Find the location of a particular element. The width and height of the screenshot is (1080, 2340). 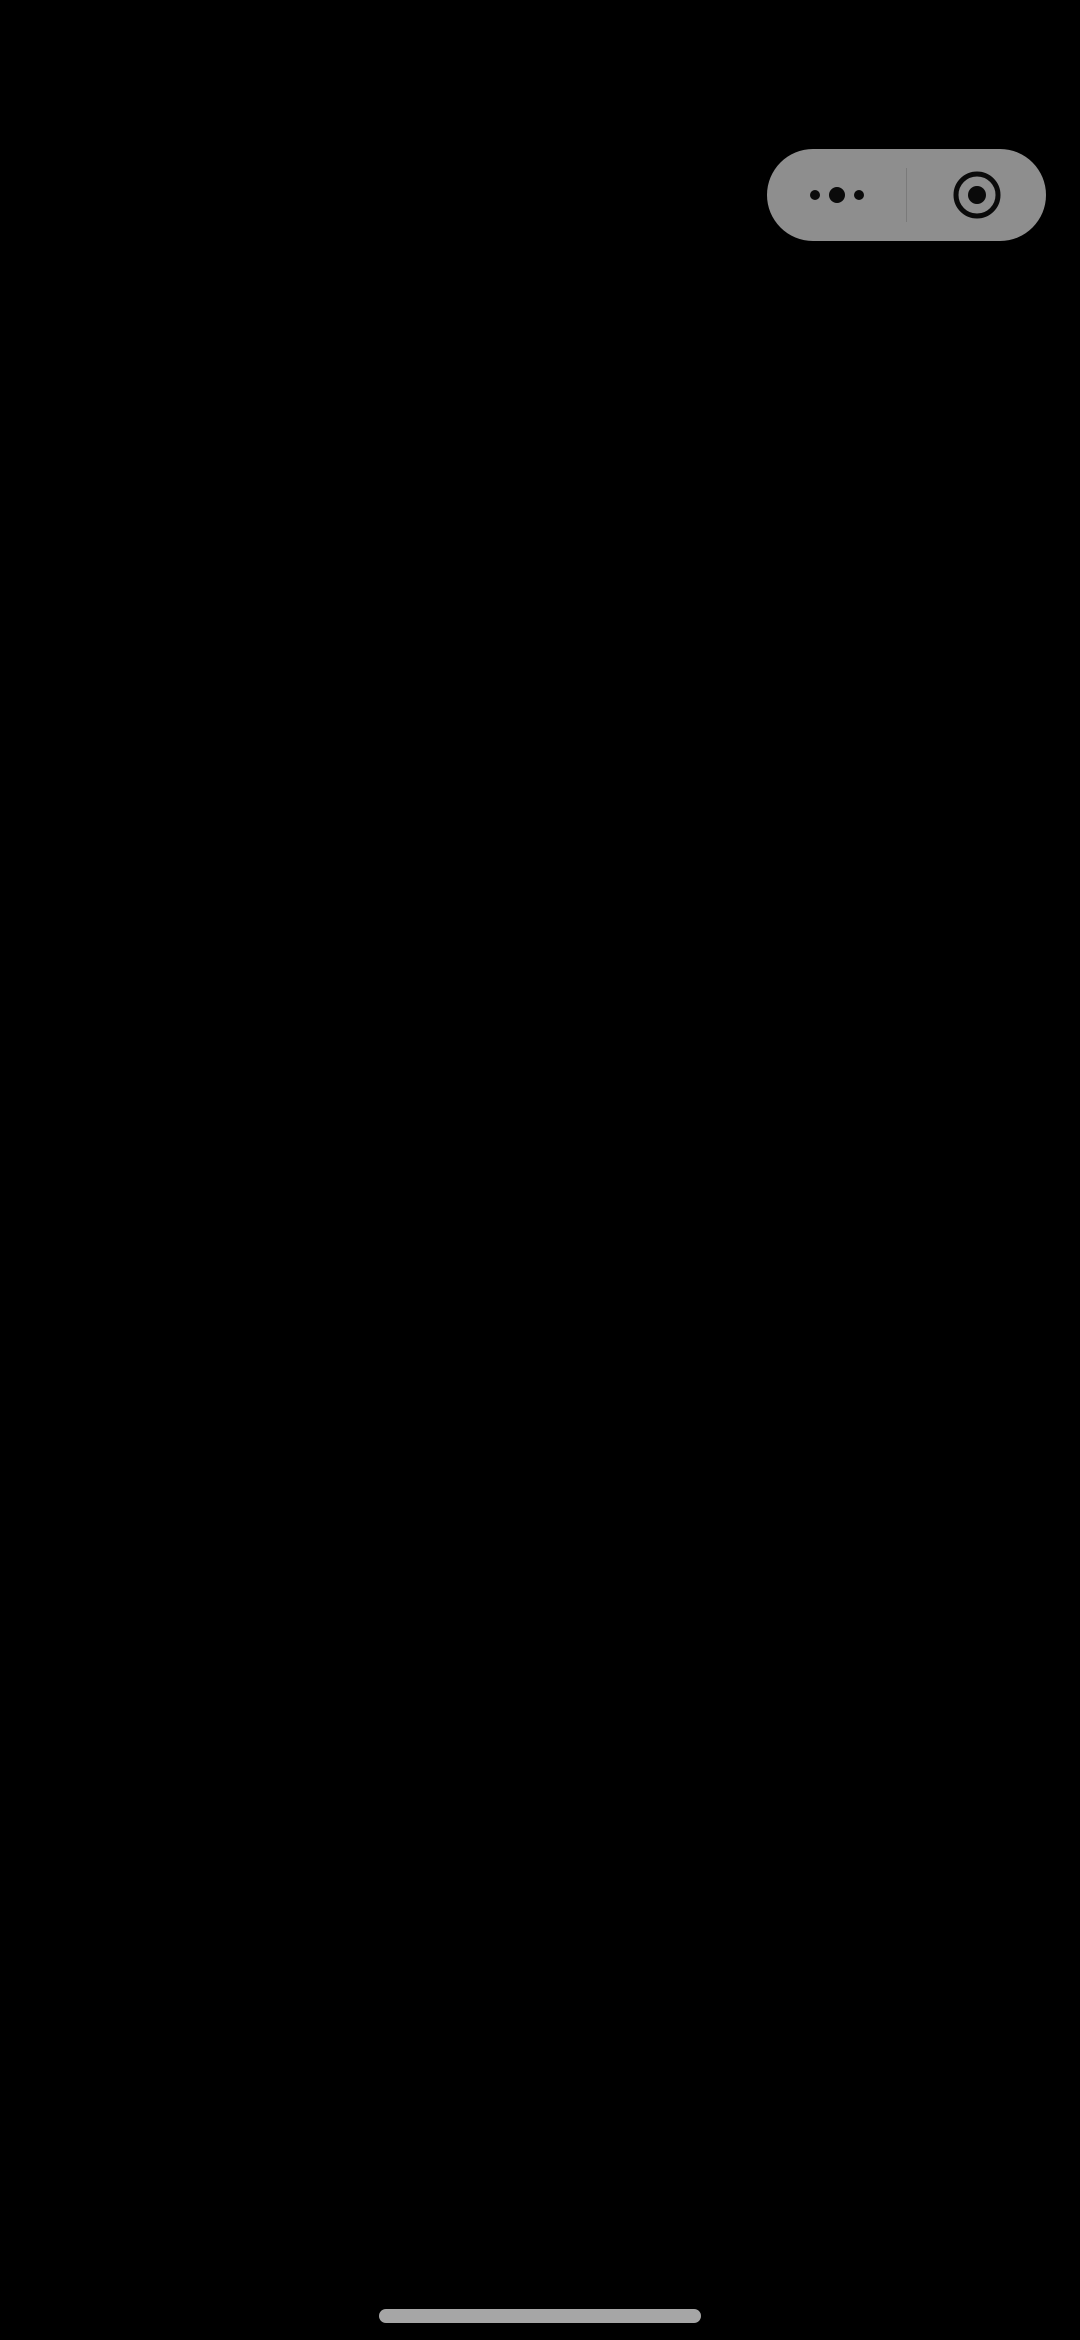

home-indicator is located at coordinates (540, 2316).